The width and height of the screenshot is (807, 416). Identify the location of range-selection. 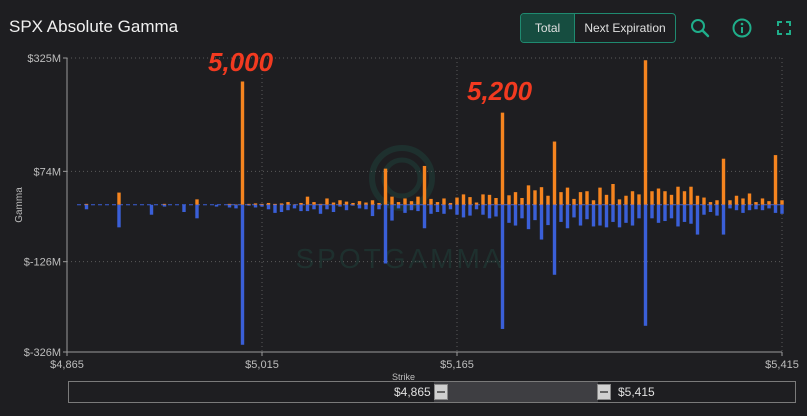
(516, 392).